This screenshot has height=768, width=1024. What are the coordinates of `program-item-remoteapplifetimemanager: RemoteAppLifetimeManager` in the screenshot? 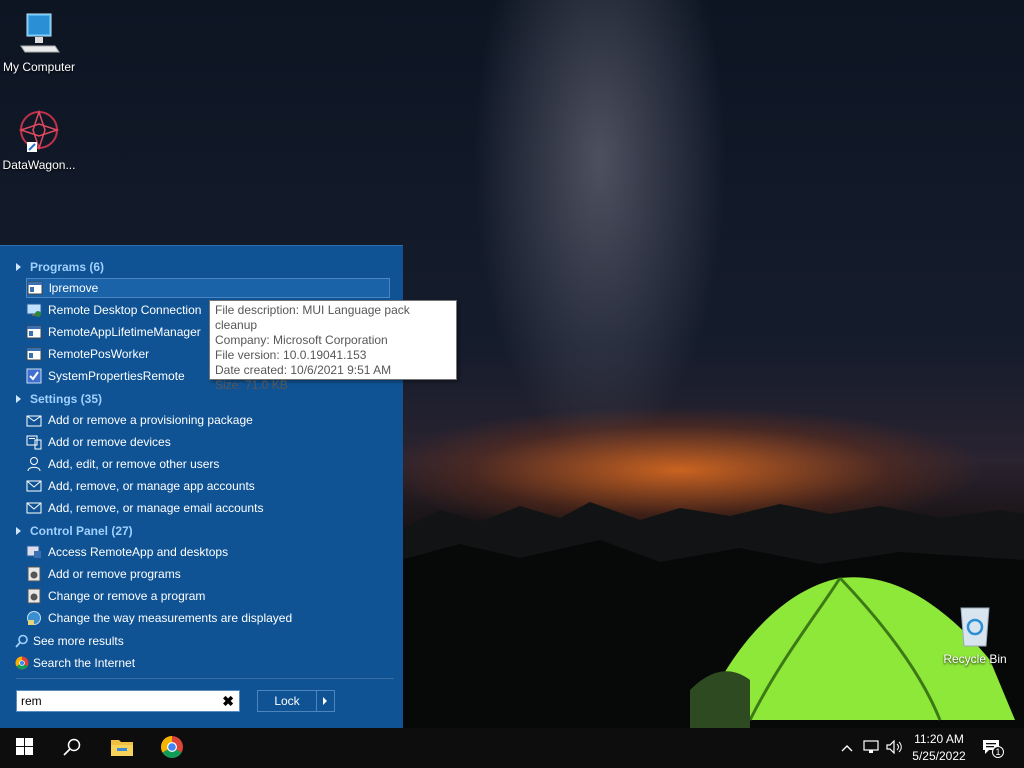 It's located at (113, 332).